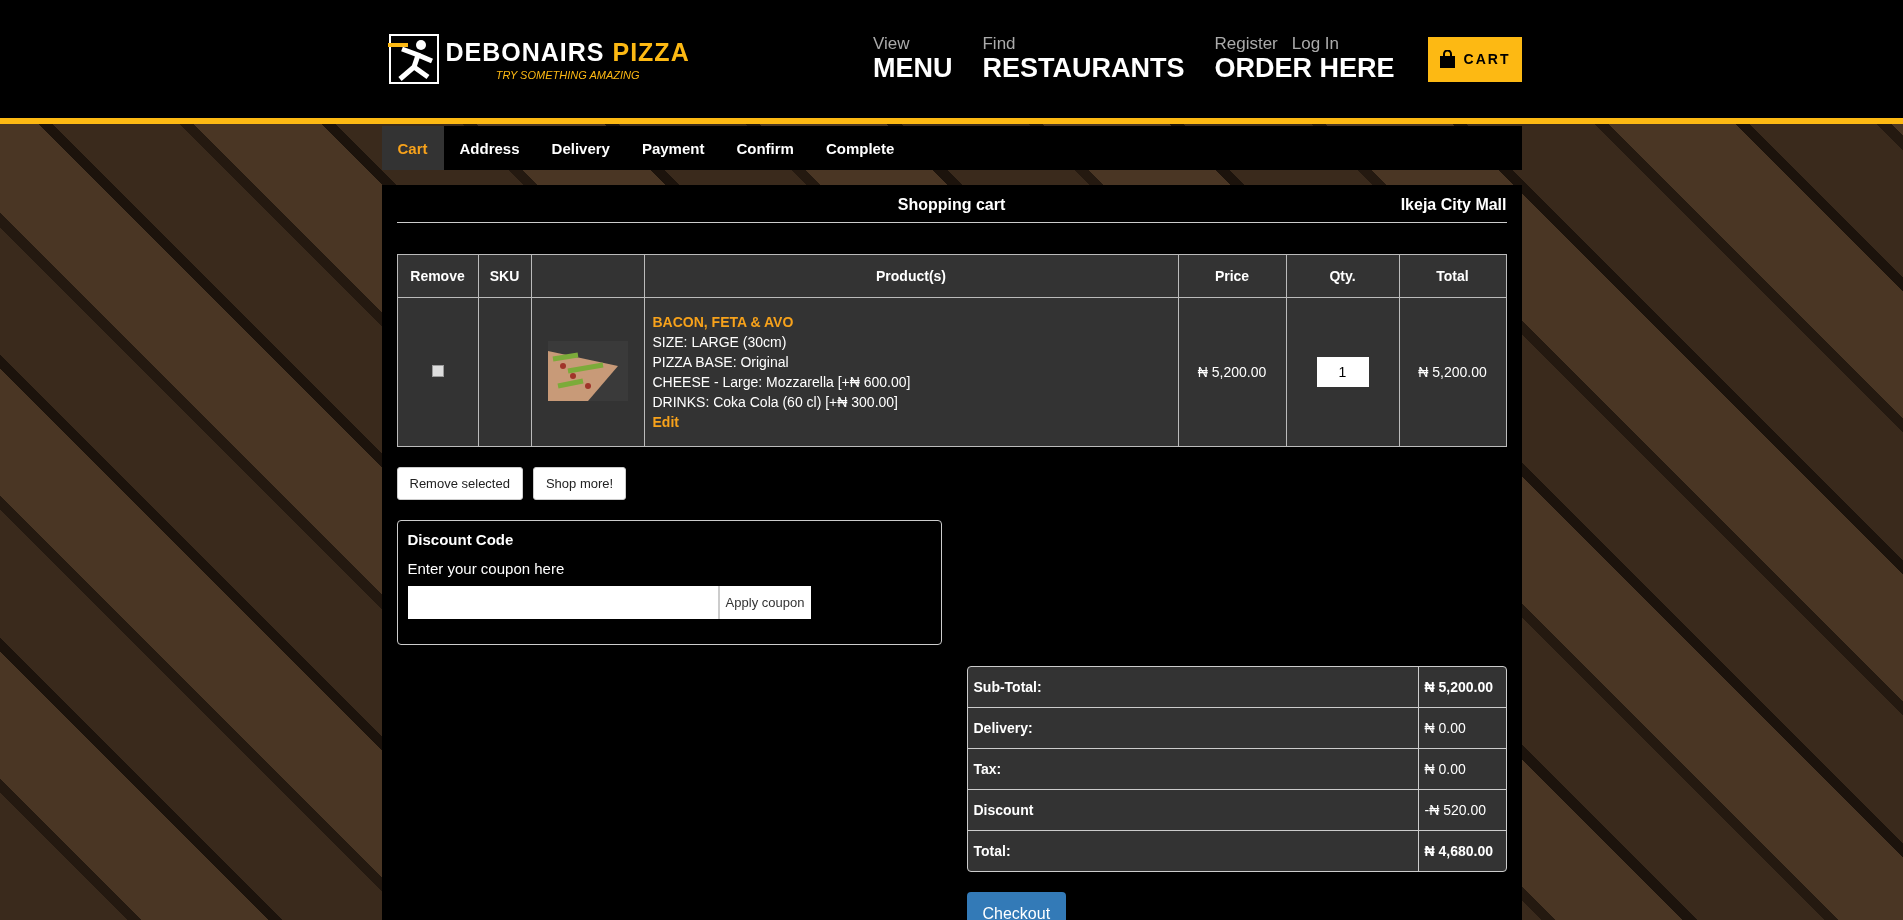 Image resolution: width=1903 pixels, height=920 pixels. I want to click on remove-checkbox, so click(437, 371).